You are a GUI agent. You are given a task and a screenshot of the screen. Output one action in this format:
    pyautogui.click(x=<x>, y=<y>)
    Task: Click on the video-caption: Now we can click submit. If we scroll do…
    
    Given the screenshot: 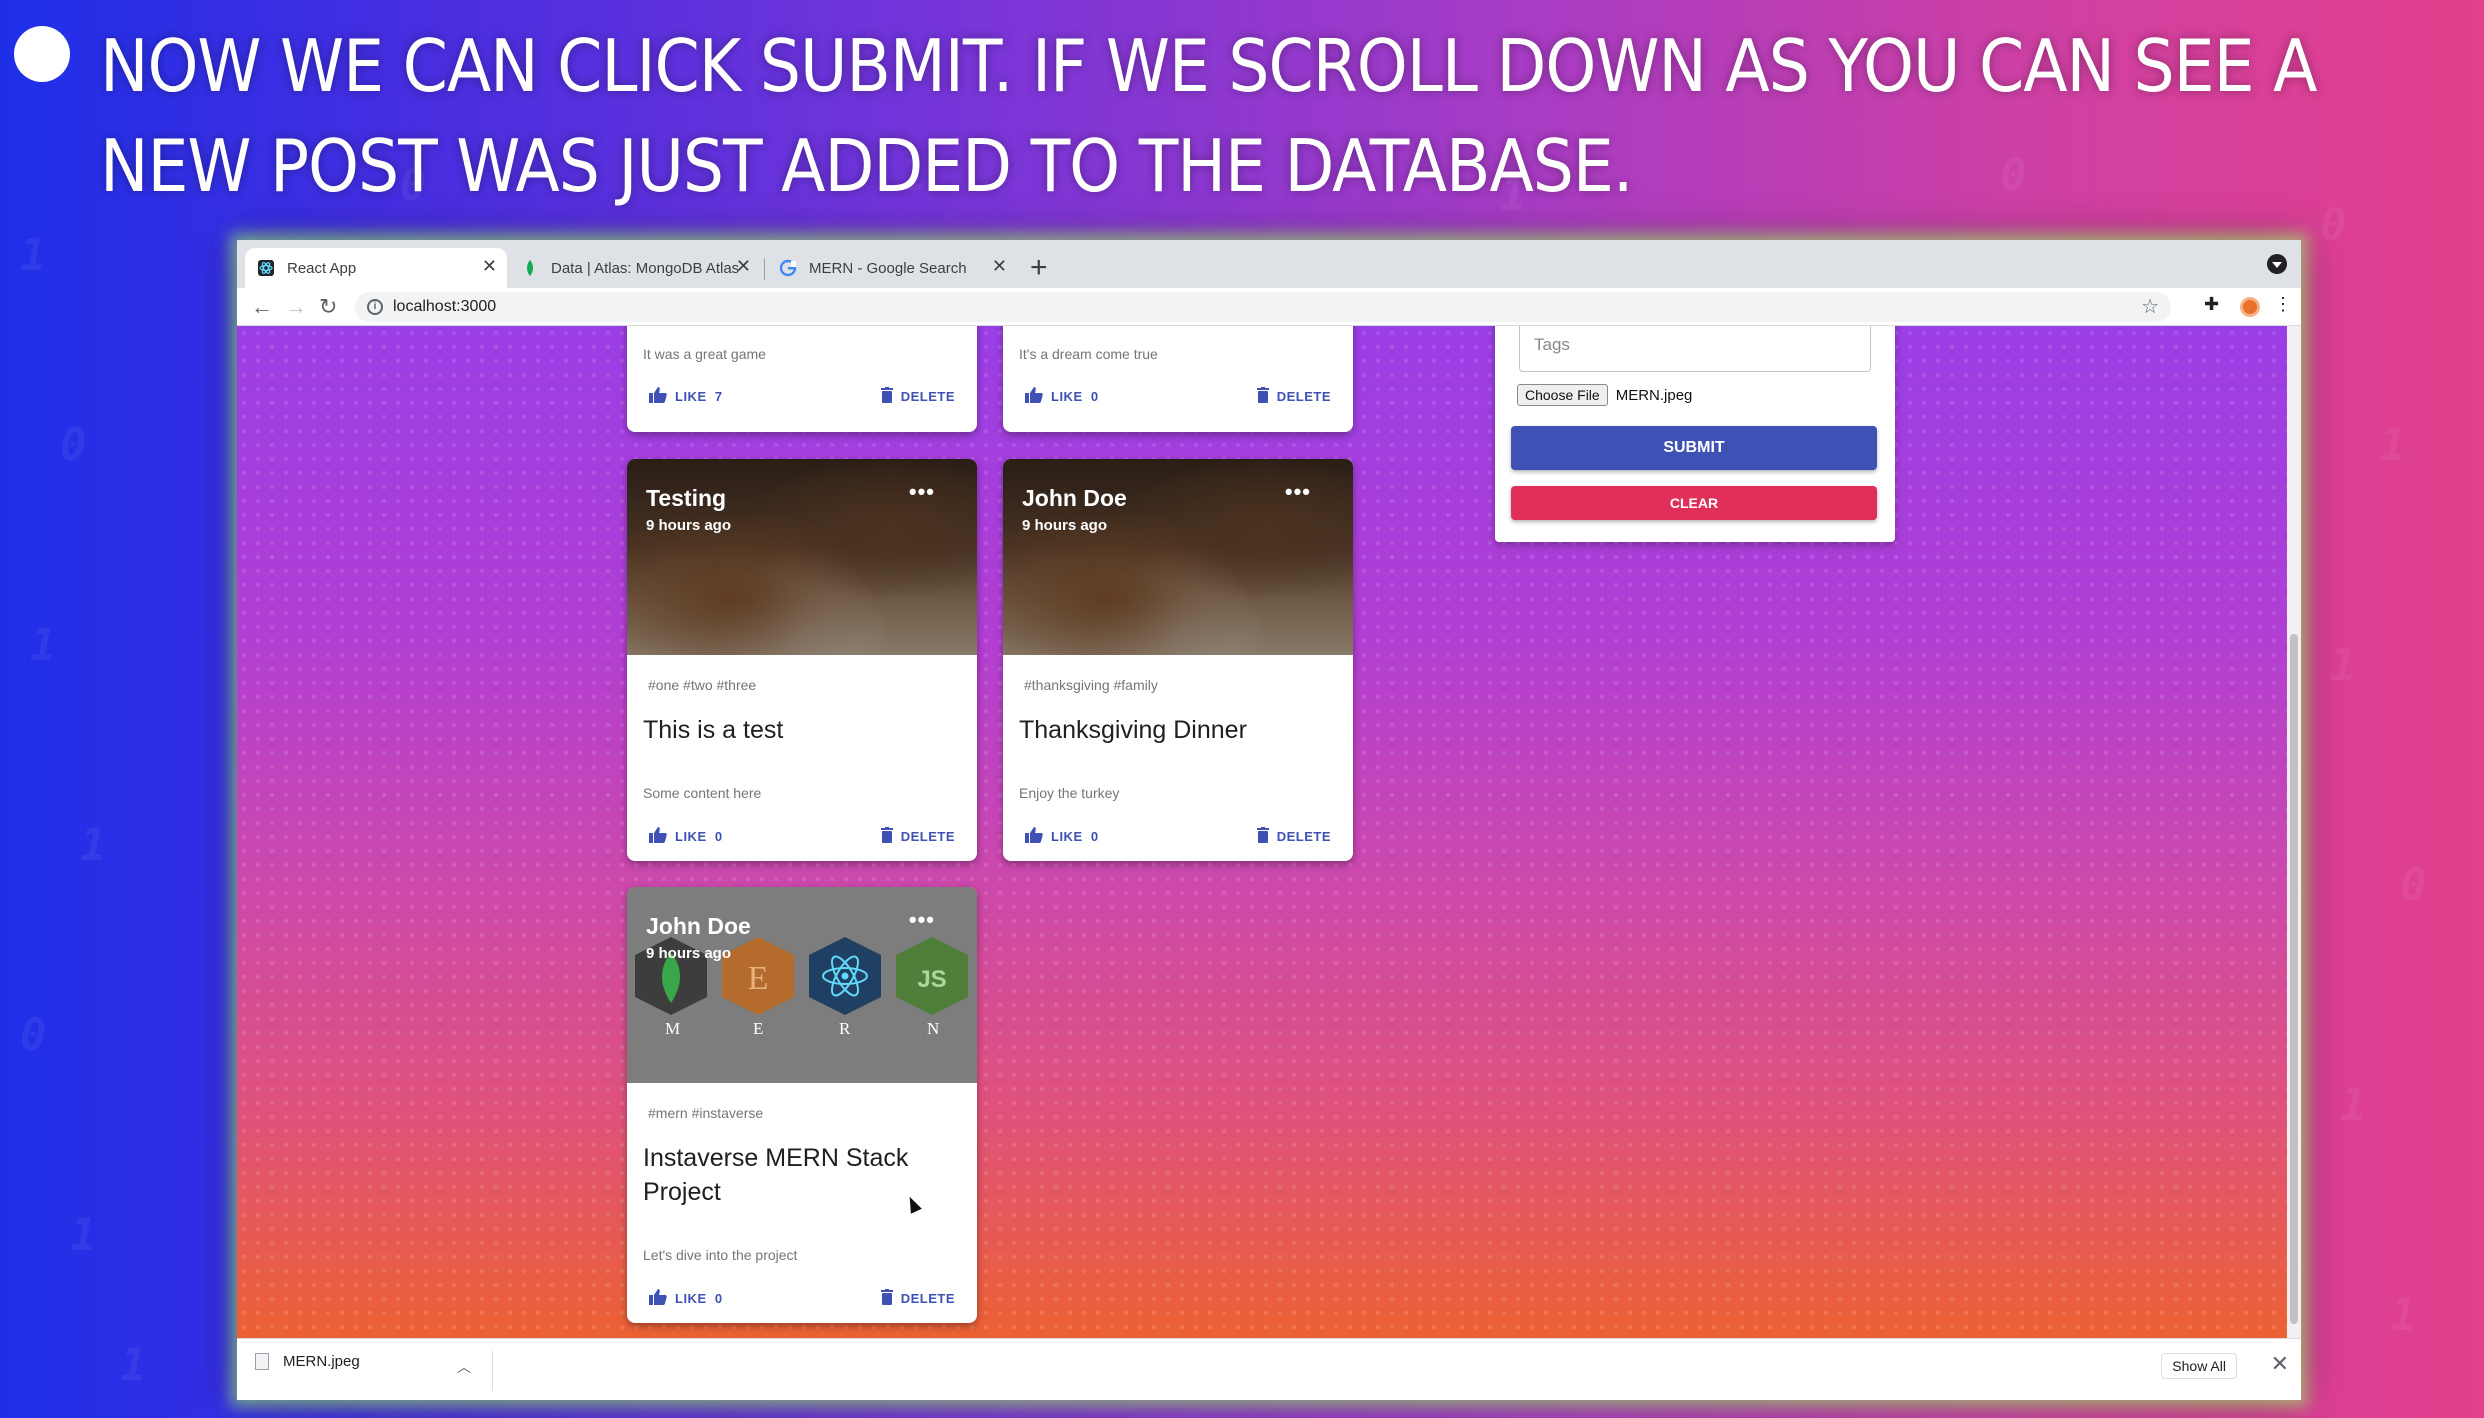 What is the action you would take?
    pyautogui.click(x=1247, y=116)
    